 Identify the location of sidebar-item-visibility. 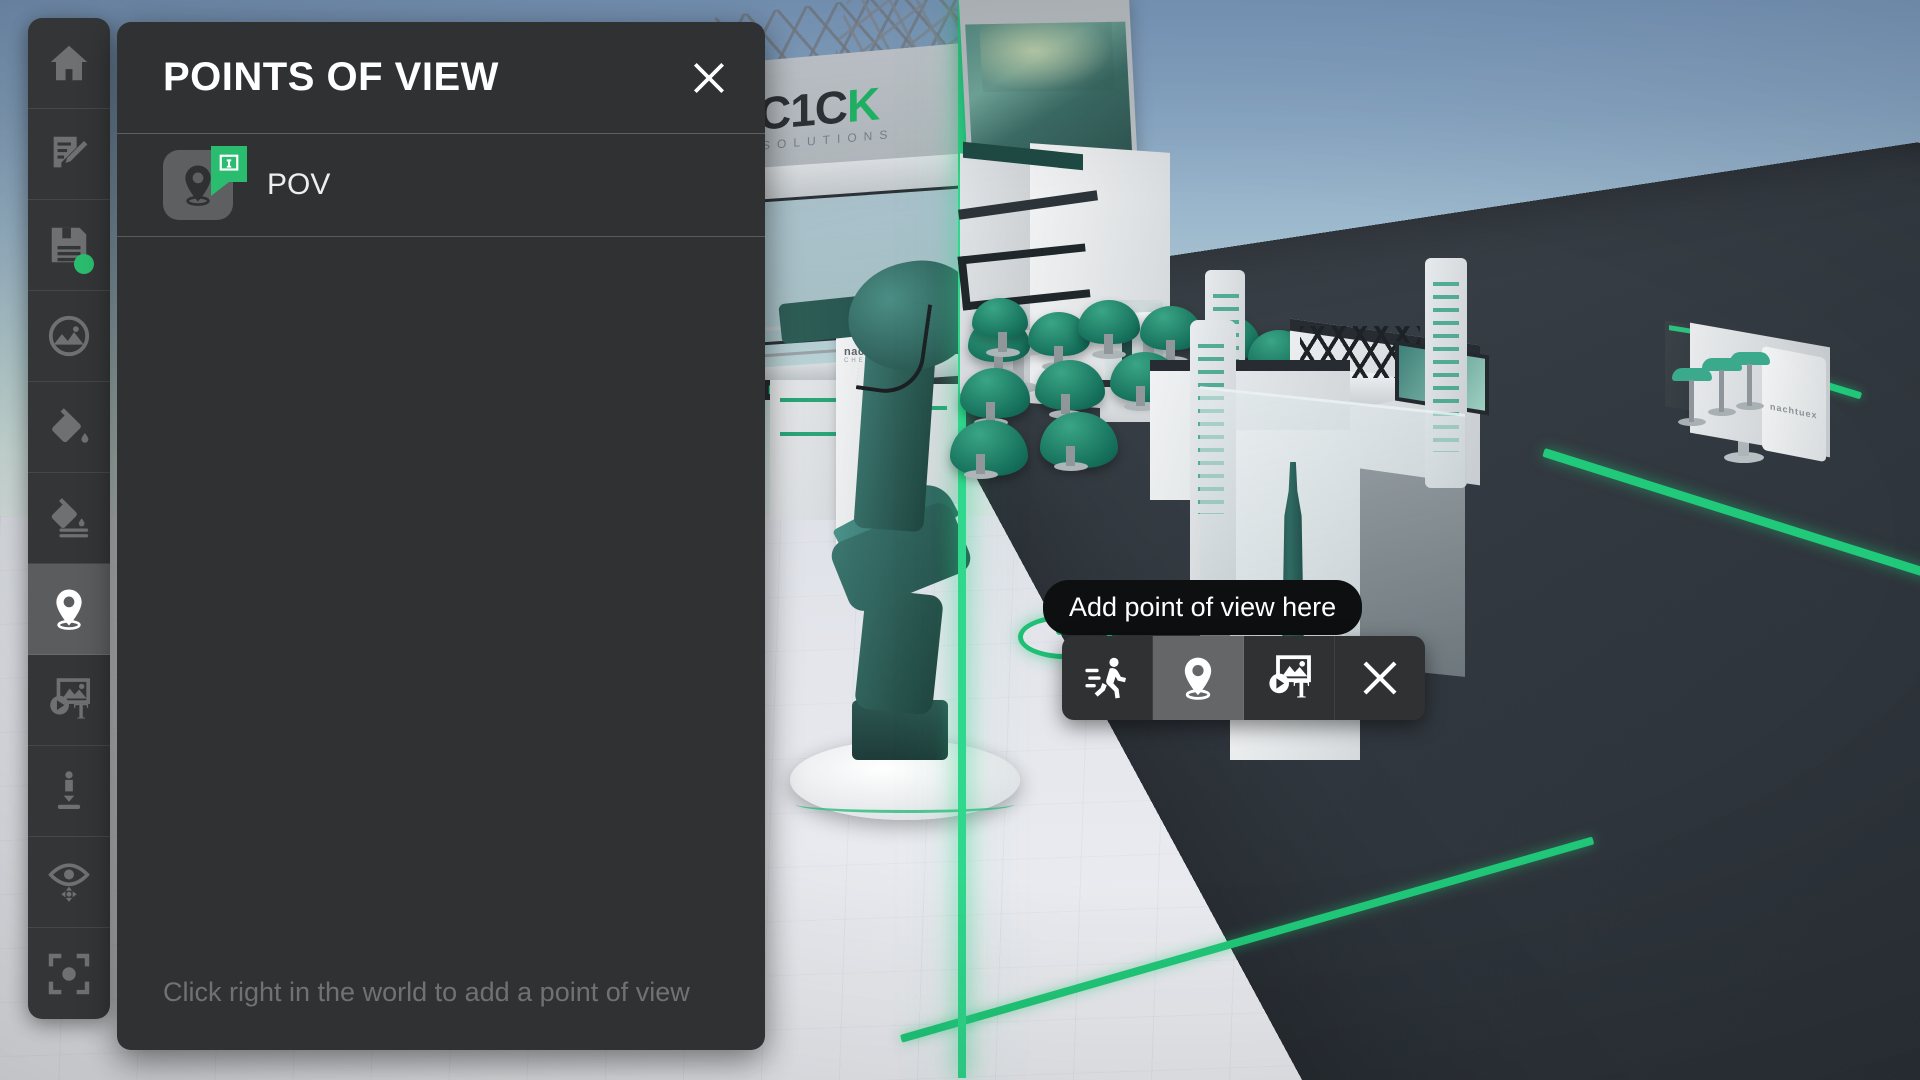
(69, 882).